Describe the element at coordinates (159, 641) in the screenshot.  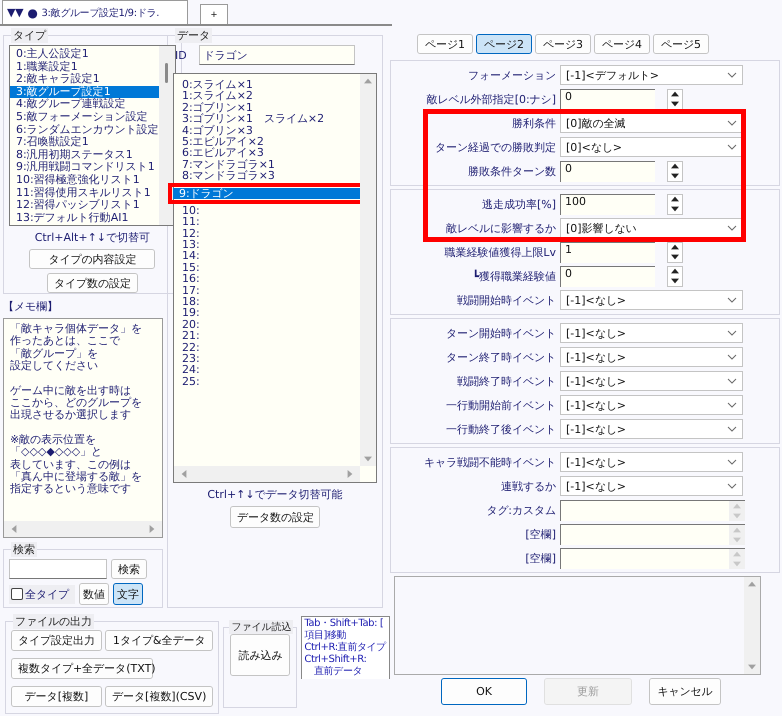
I see `export-button: 1タイプ&全データ` at that location.